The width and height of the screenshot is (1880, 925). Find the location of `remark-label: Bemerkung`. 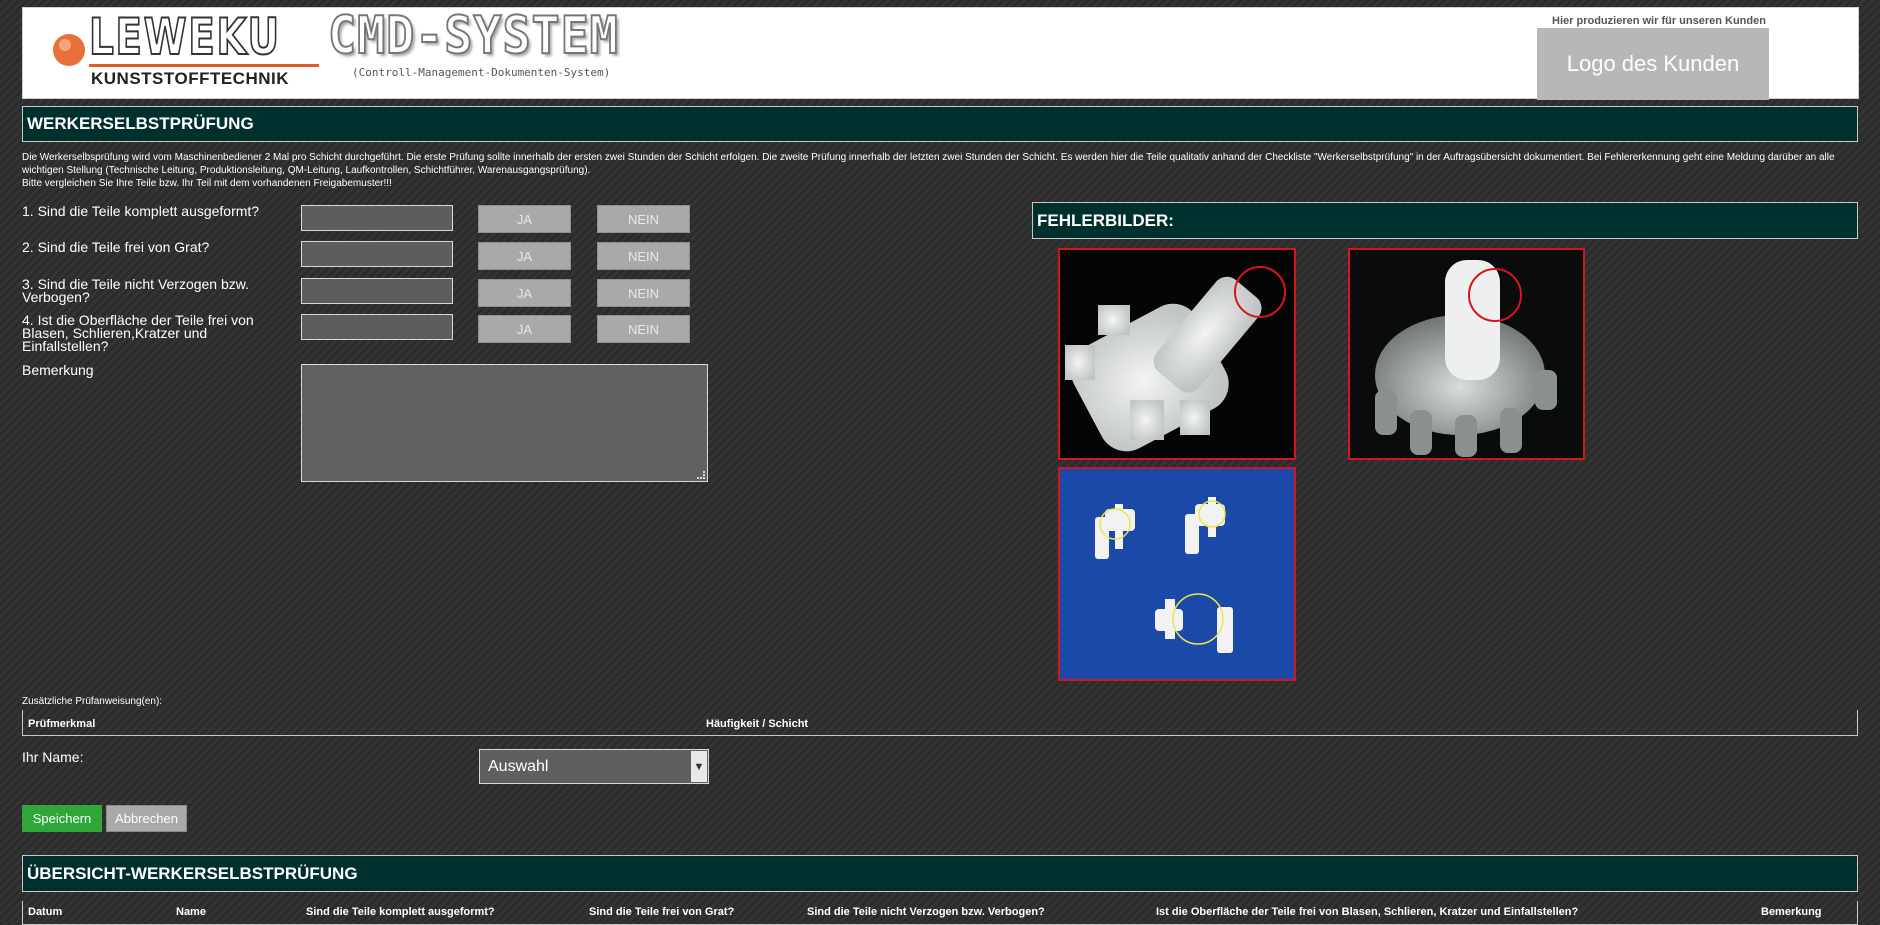

remark-label: Bemerkung is located at coordinates (58, 370).